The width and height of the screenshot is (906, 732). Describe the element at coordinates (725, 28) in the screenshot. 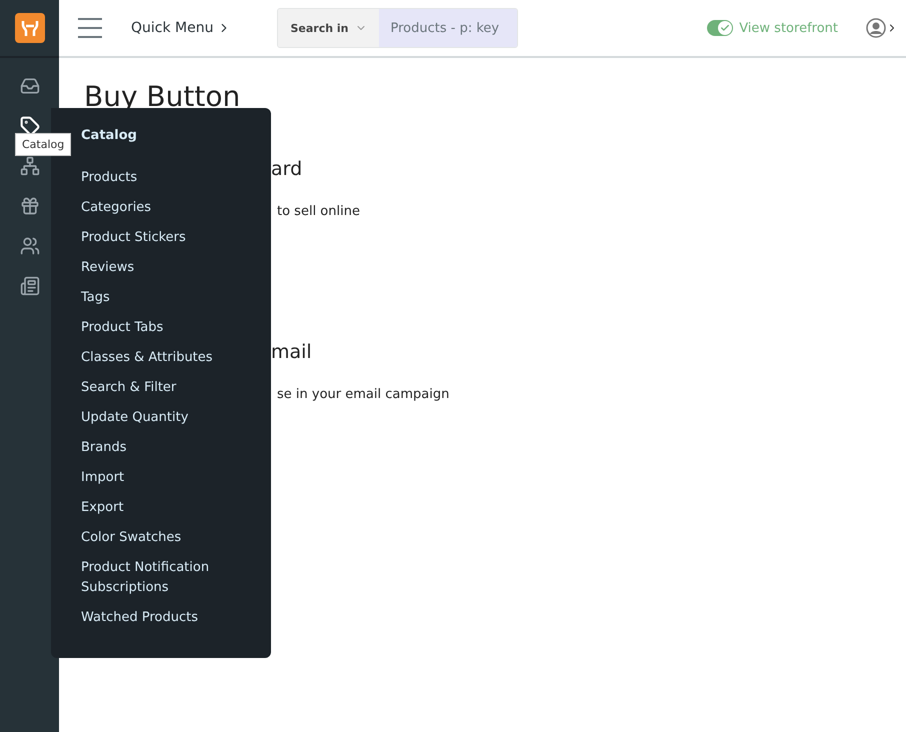

I see `check-icon` at that location.